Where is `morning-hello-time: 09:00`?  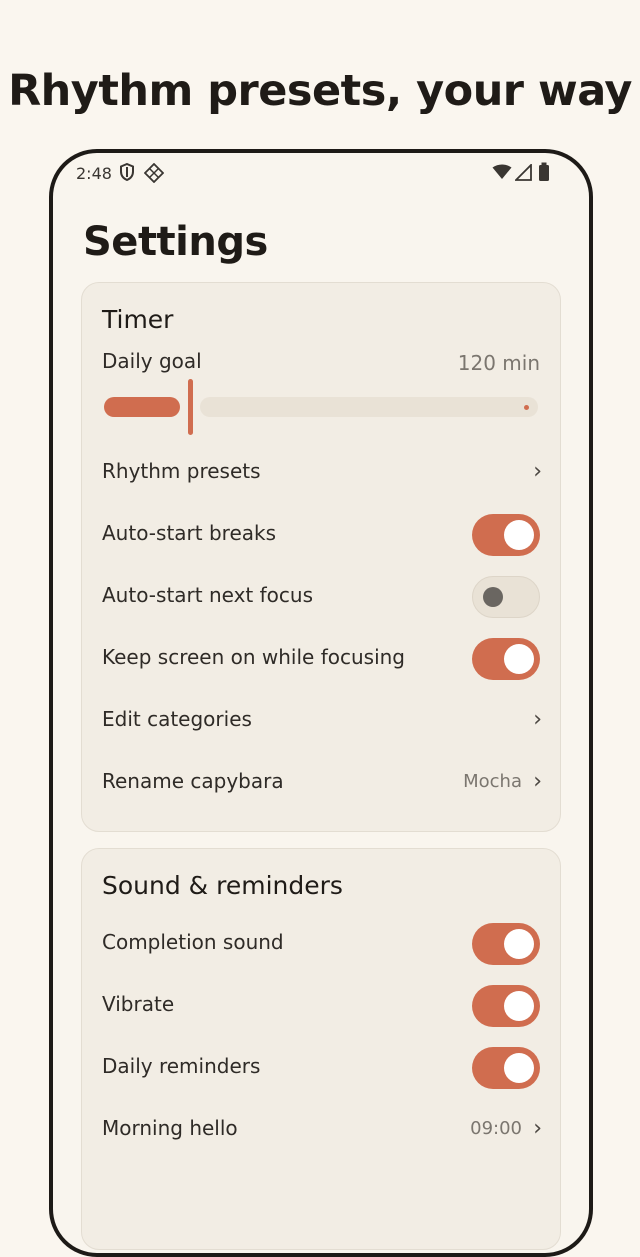 morning-hello-time: 09:00 is located at coordinates (496, 1128).